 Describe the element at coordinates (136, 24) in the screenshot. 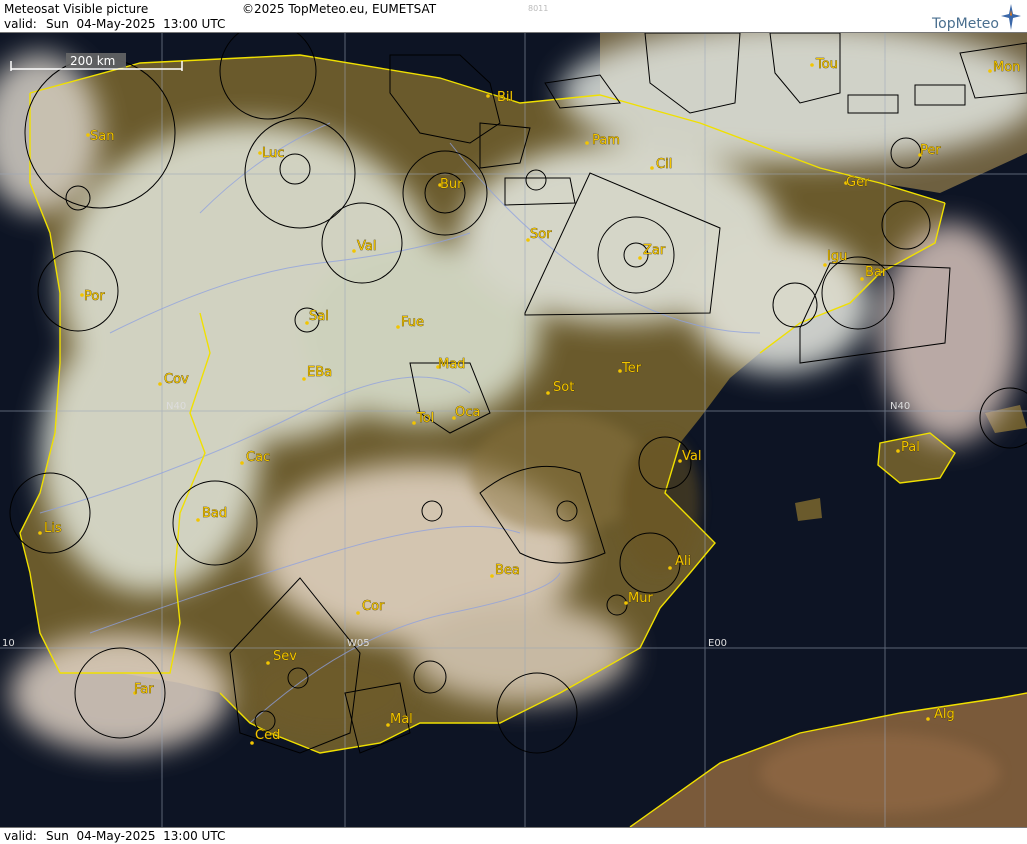

I see `valid-date: Sun 04-May-2025 13:00 UTC` at that location.